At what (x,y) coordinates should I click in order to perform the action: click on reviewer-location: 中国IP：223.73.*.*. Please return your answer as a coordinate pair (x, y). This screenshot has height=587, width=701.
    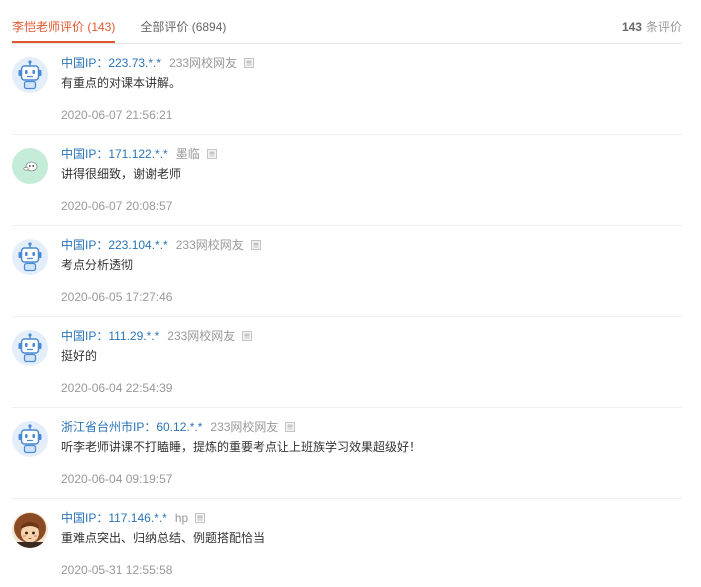
    Looking at the image, I should click on (111, 63).